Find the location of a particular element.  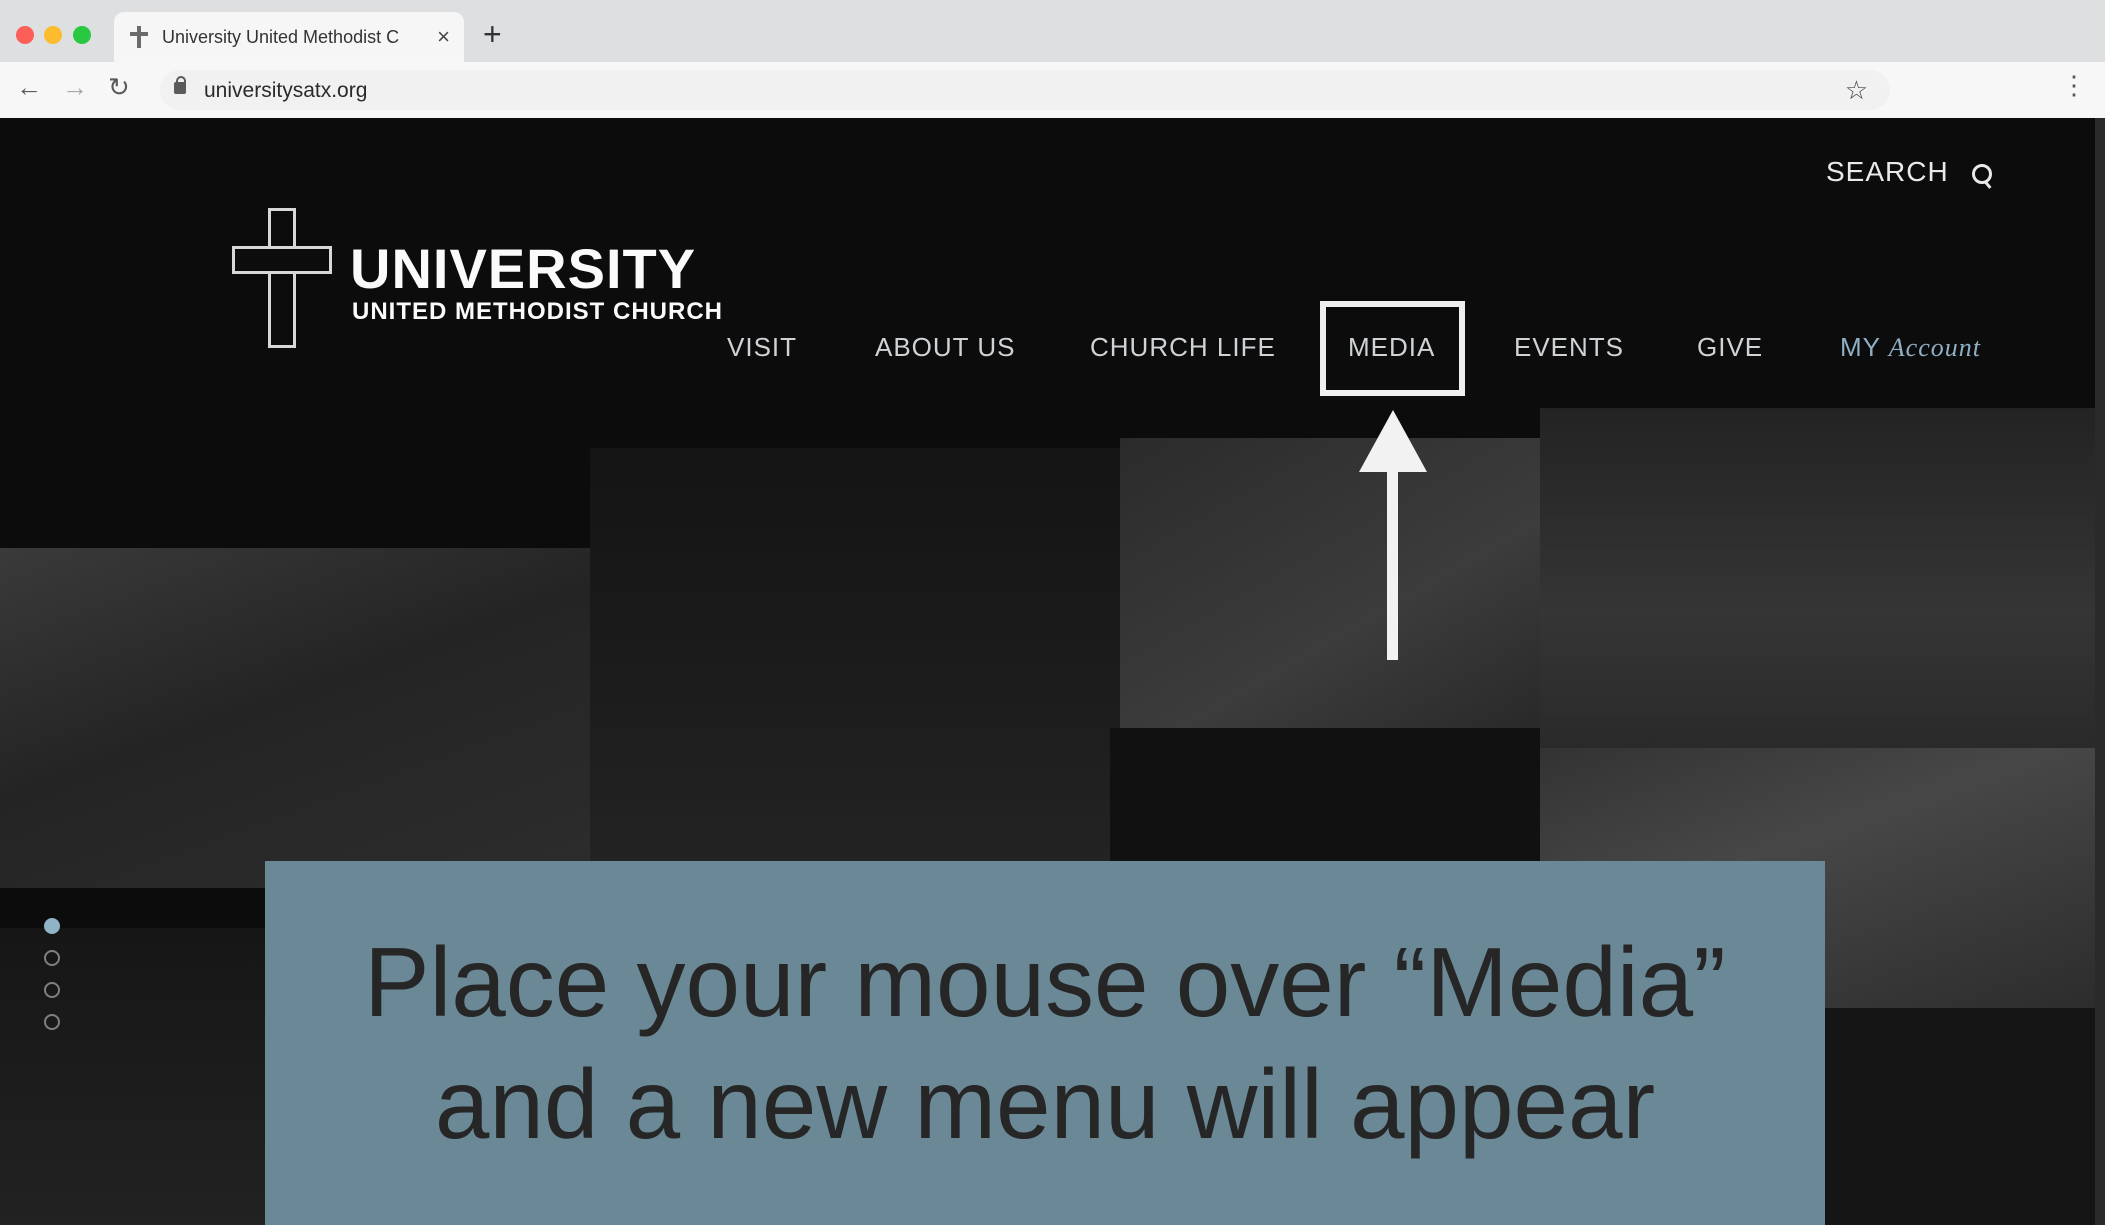

window-minimize-button is located at coordinates (53, 35).